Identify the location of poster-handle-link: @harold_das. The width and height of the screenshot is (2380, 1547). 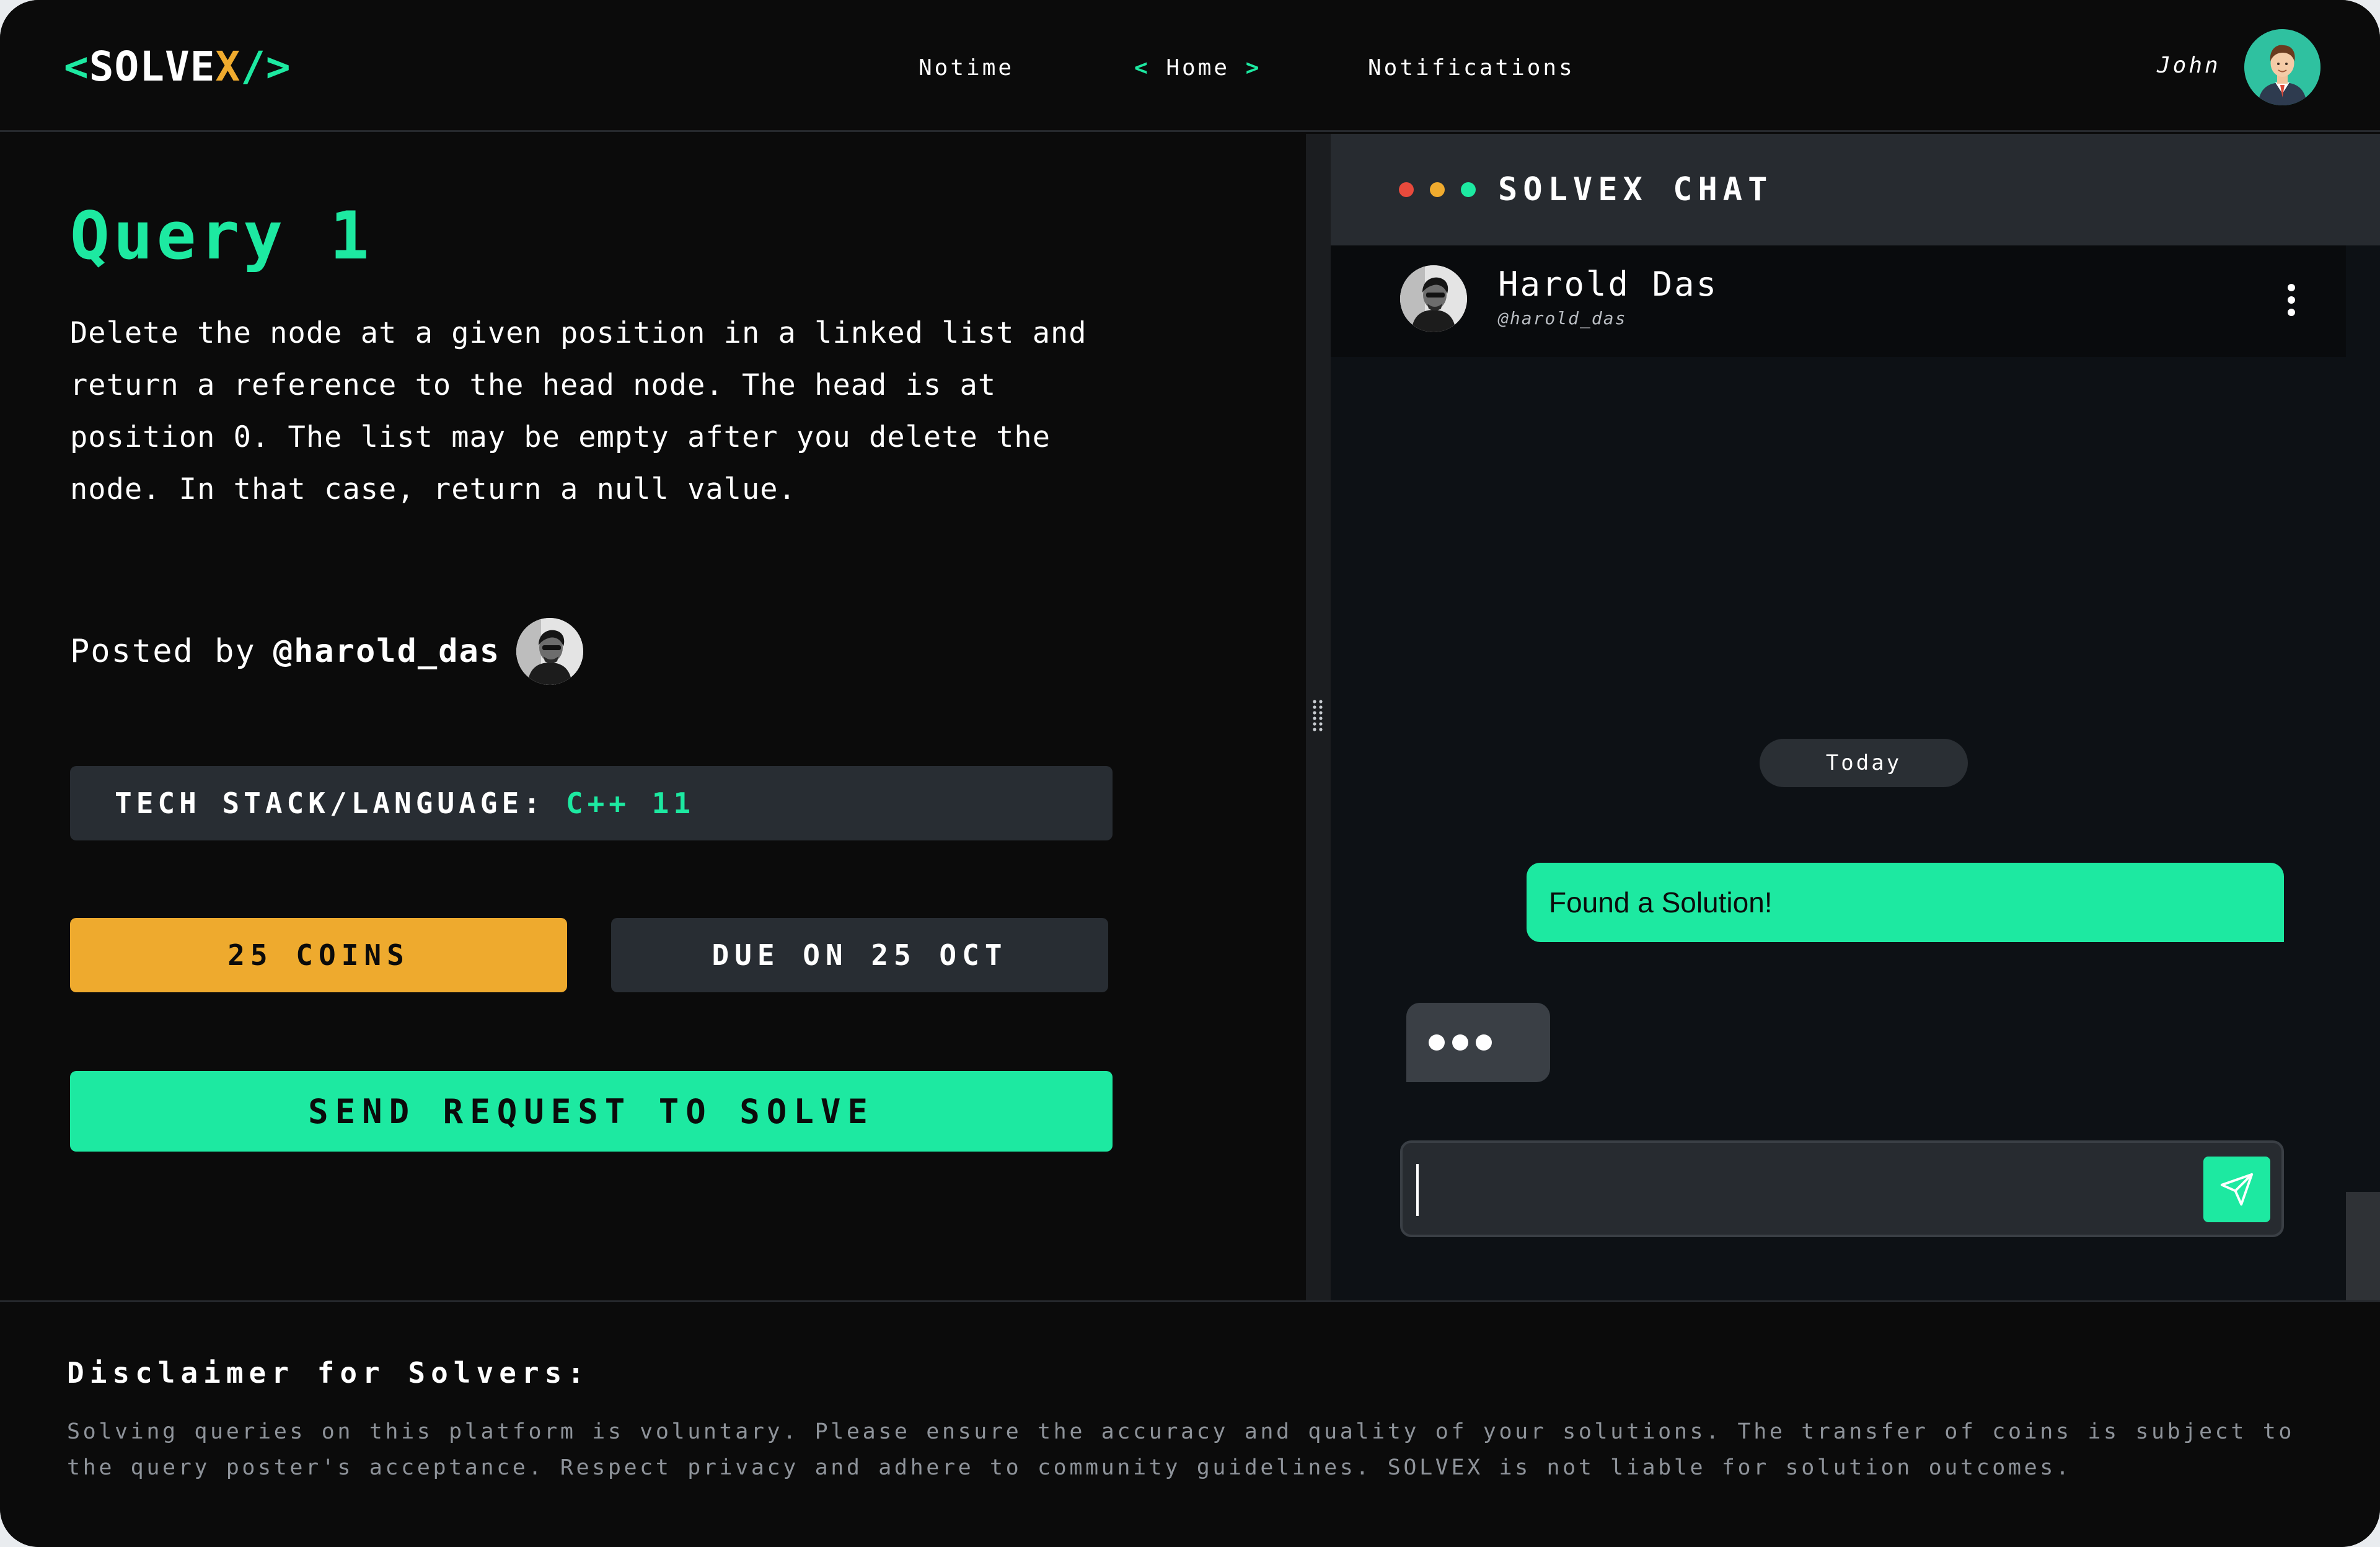
(386, 651).